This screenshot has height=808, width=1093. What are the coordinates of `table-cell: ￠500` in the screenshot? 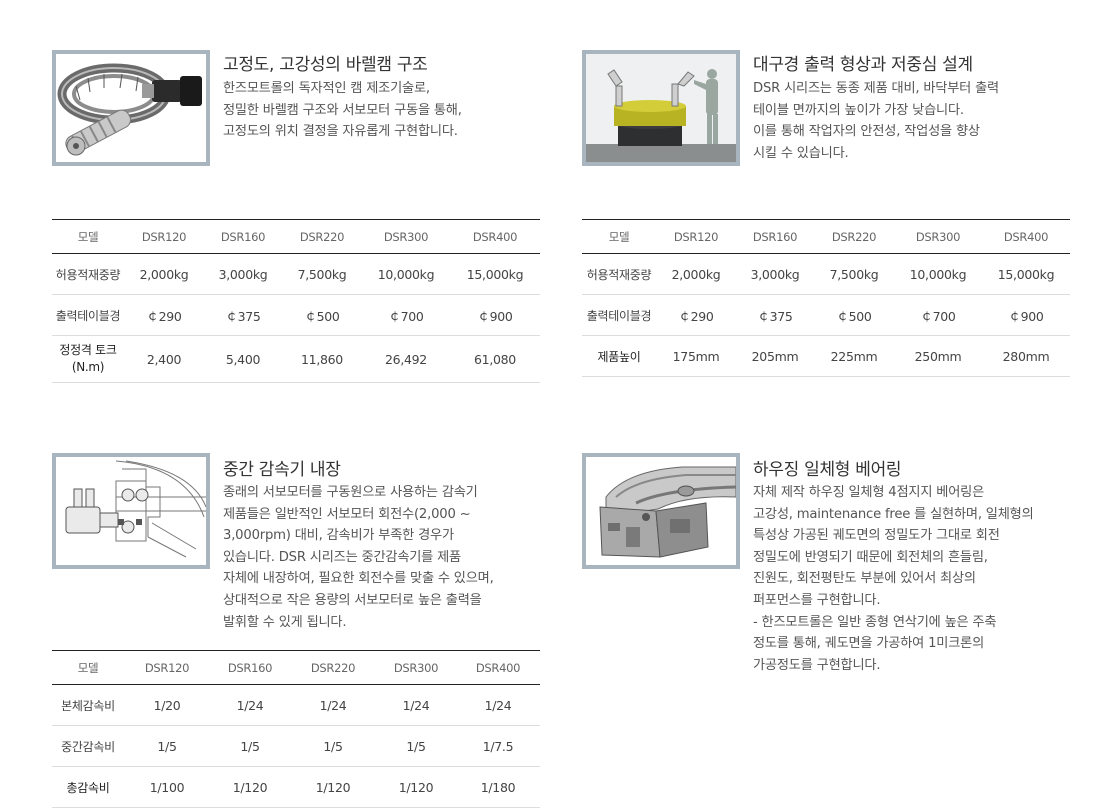 It's located at (854, 315).